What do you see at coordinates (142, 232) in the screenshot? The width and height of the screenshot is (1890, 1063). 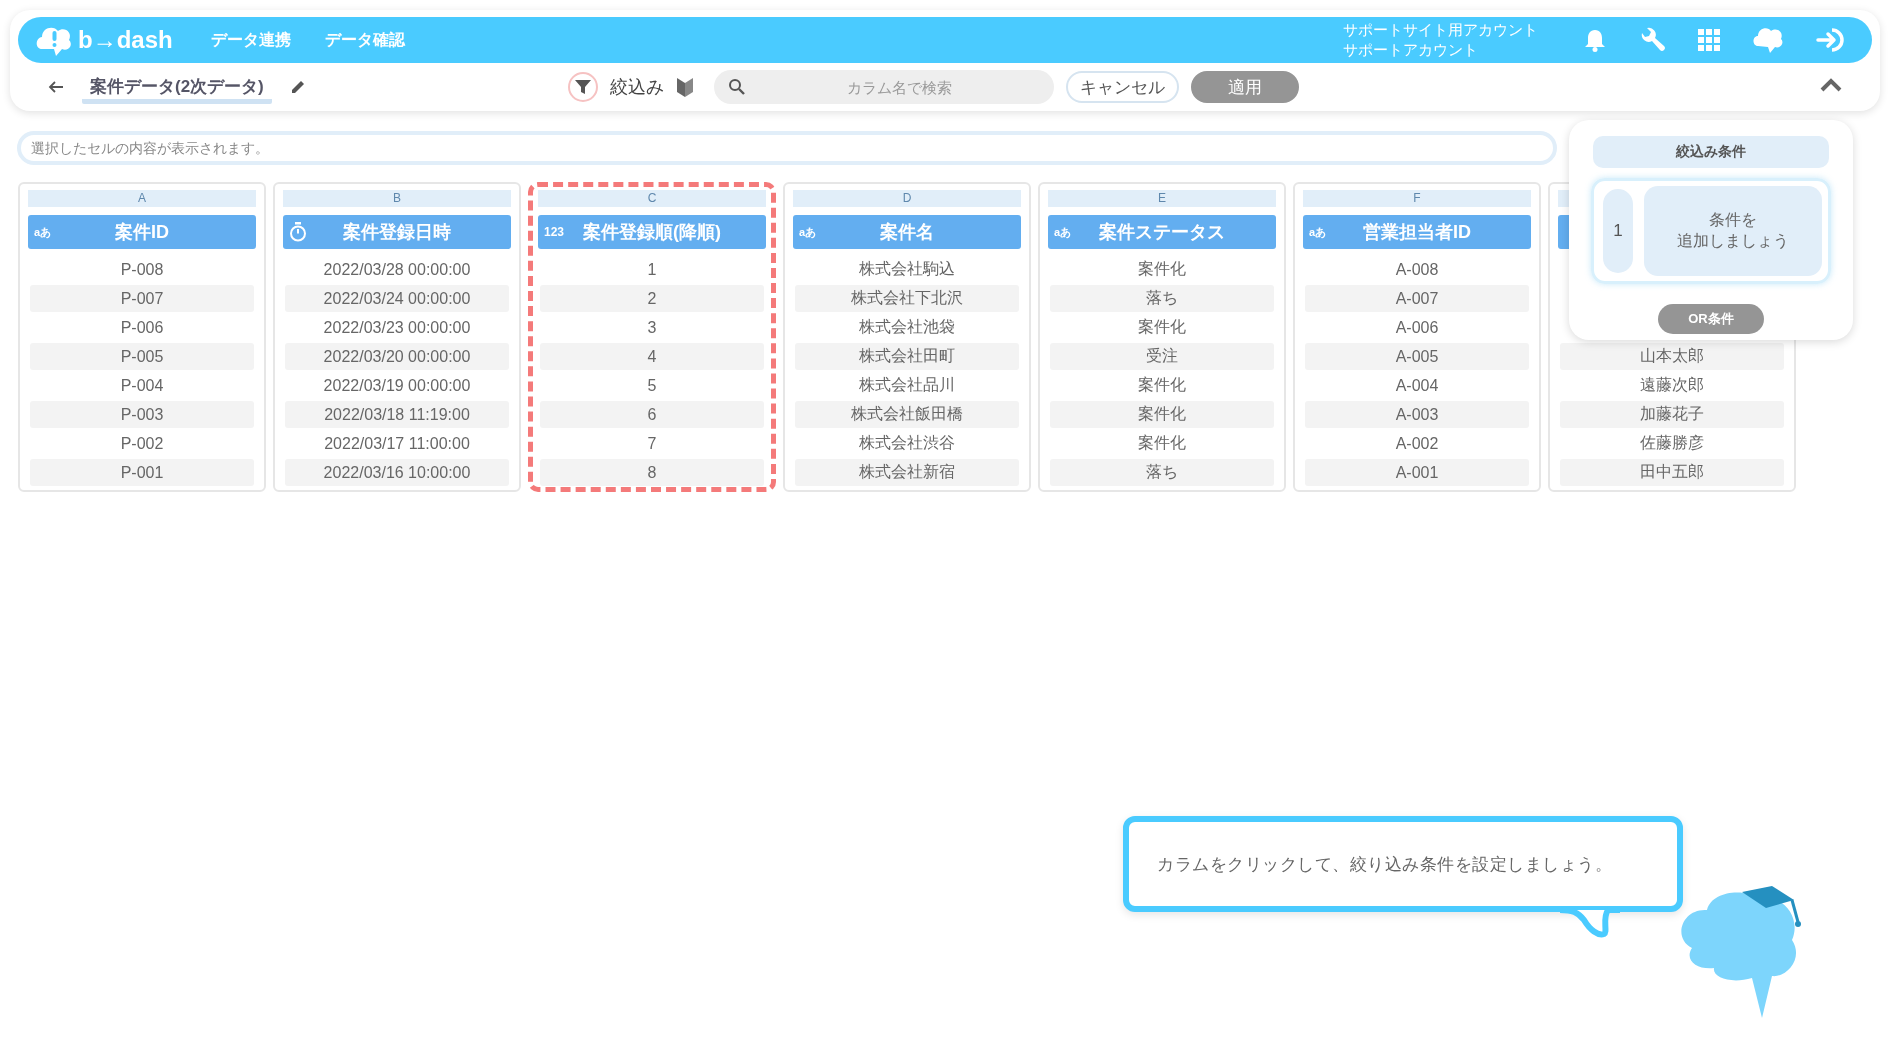 I see `column-title: 案件ID` at bounding box center [142, 232].